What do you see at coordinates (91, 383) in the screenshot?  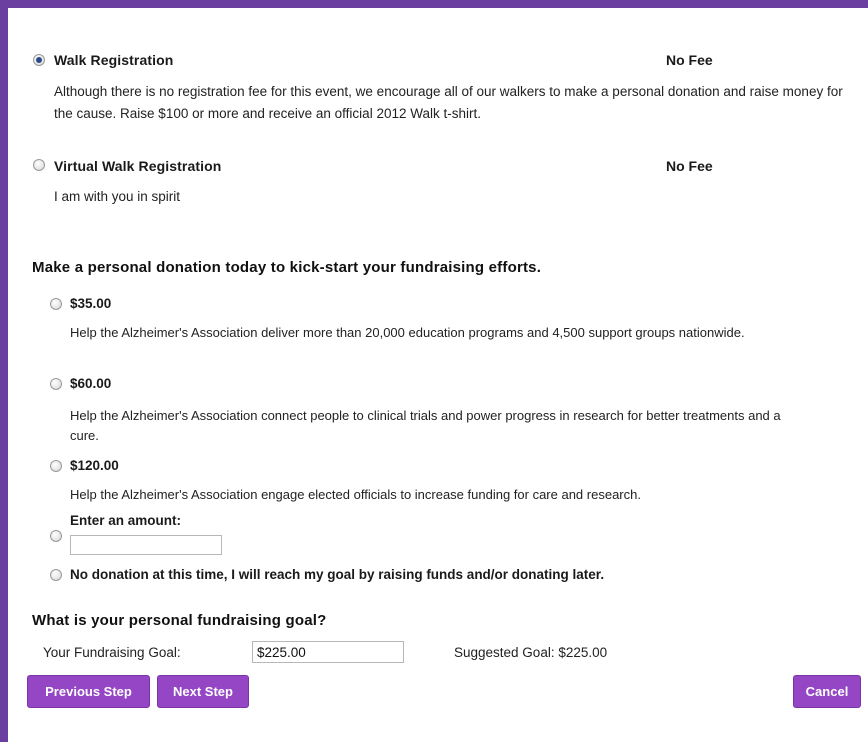 I see `donation-60-amount: $60.00` at bounding box center [91, 383].